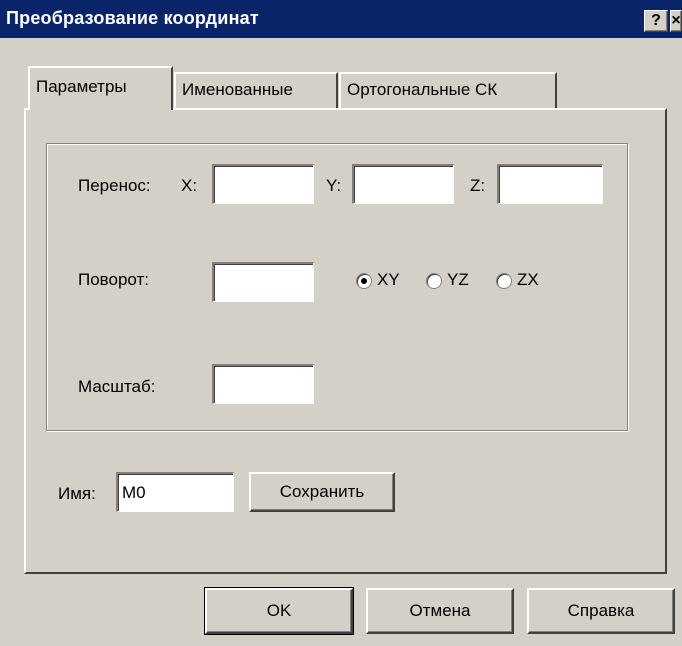 The width and height of the screenshot is (682, 646). Describe the element at coordinates (656, 21) in the screenshot. I see `help-icon: ?` at that location.